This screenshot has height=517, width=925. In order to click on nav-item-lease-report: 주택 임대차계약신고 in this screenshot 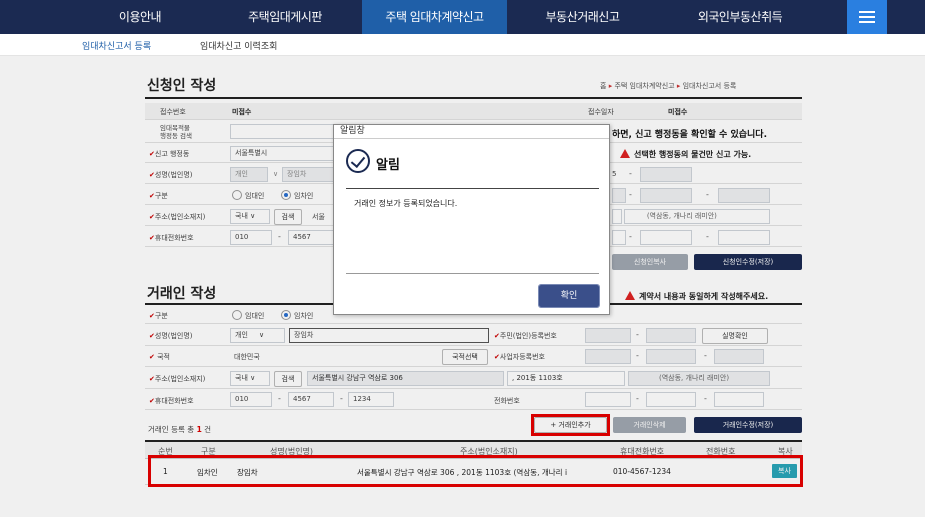, I will do `click(434, 17)`.